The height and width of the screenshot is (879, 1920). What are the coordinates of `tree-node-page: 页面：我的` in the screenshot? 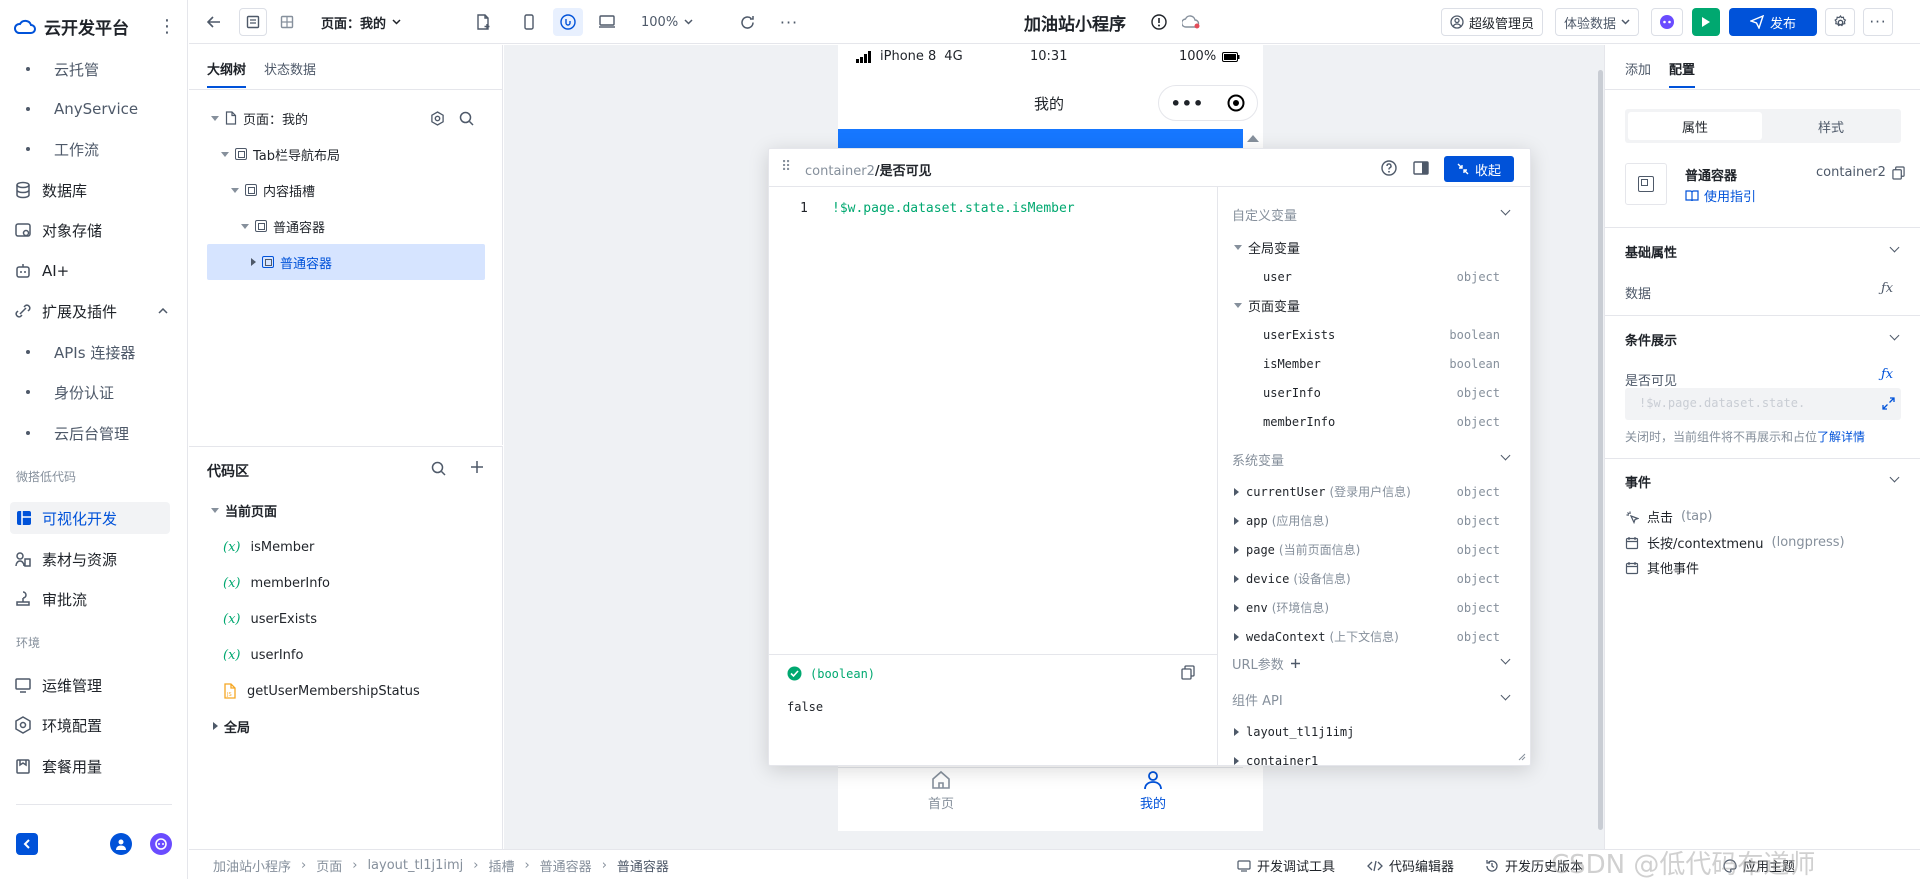 It's located at (346, 118).